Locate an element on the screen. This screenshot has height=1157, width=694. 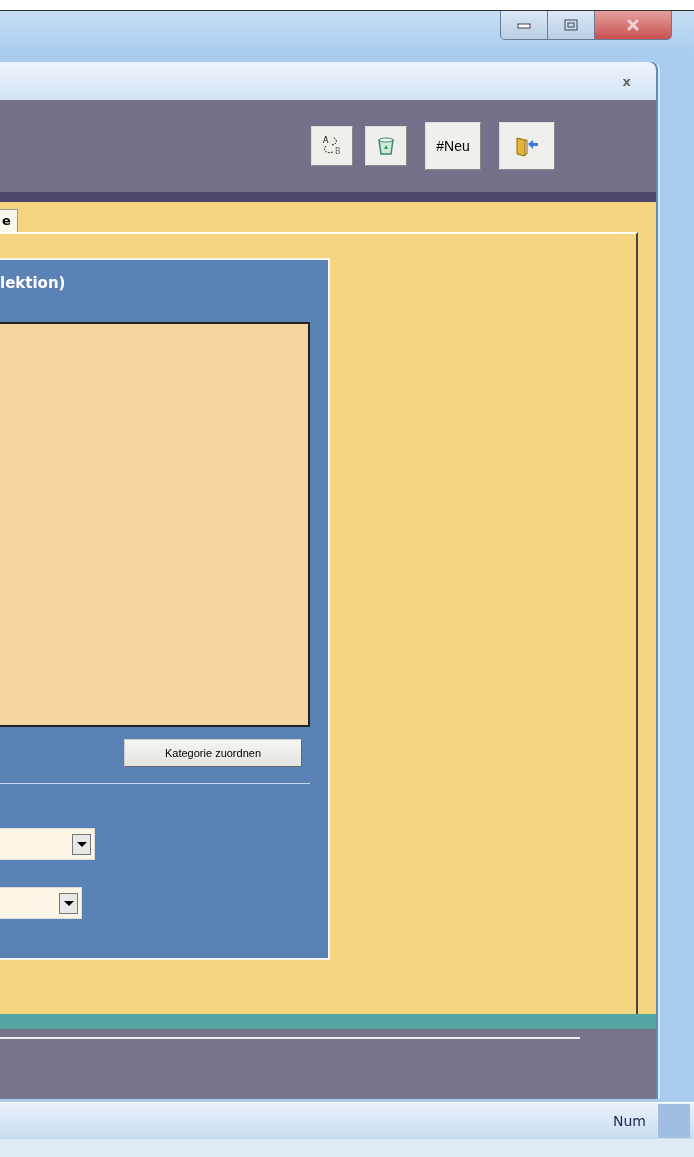
assign-category-button: Kategorie zuordnen is located at coordinates (213, 753).